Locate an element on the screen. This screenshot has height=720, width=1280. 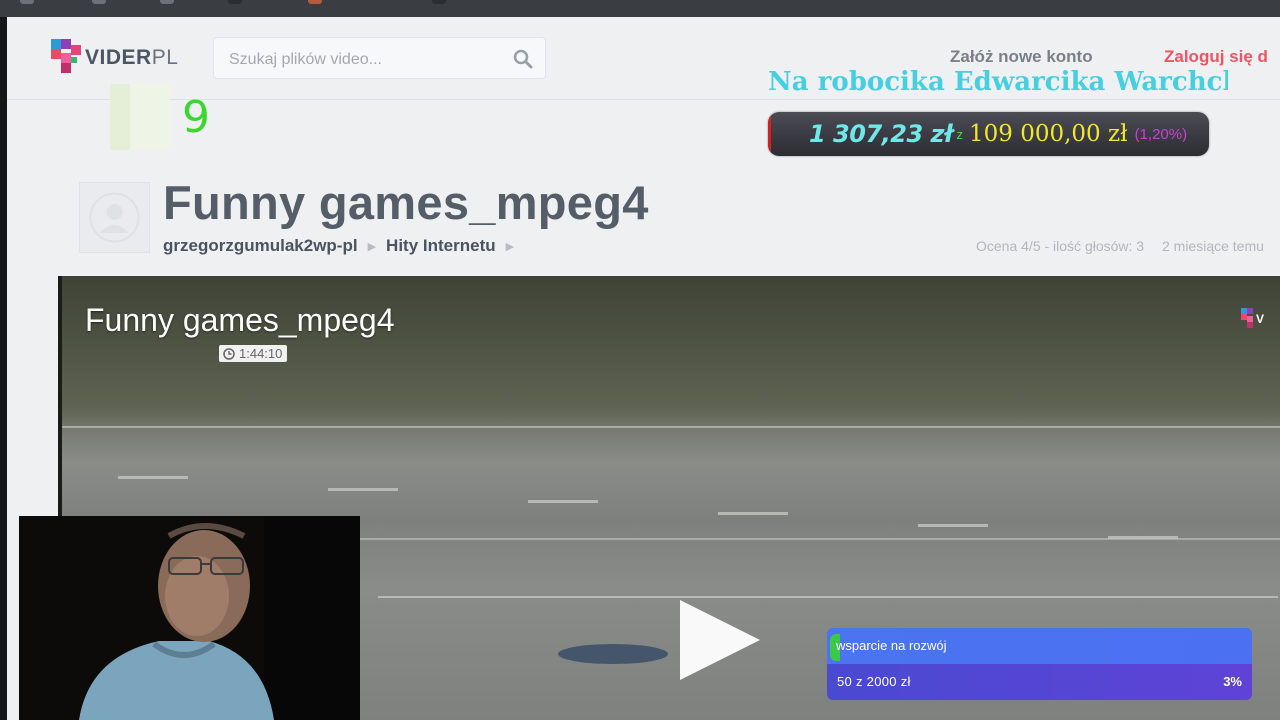
player-duration: 1:44:10 is located at coordinates (253, 353).